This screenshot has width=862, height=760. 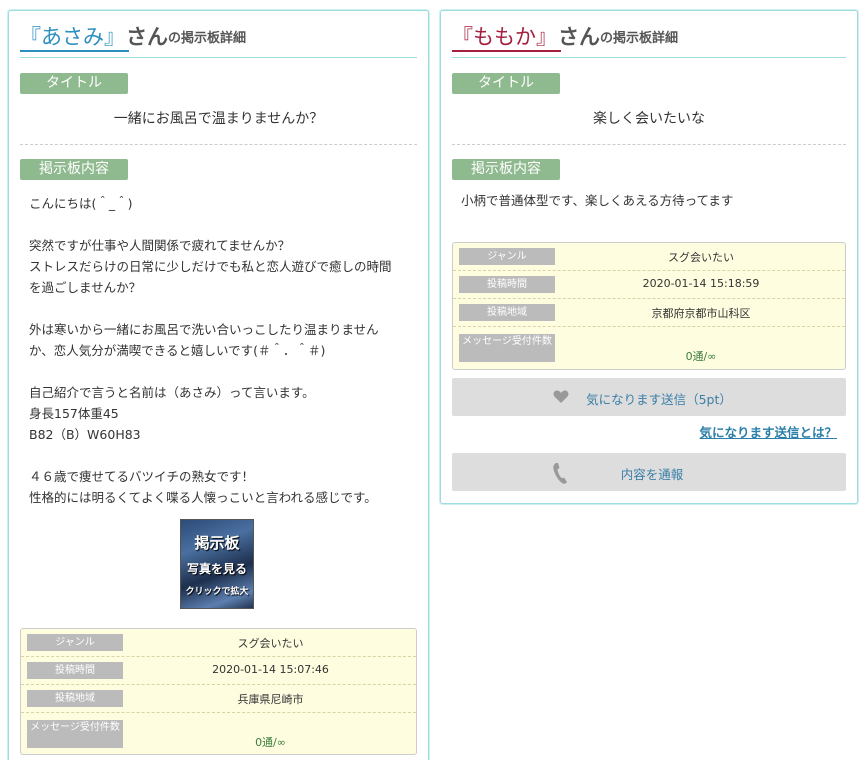 What do you see at coordinates (768, 431) in the screenshot?
I see `like-help-link: 気になります送信とは？` at bounding box center [768, 431].